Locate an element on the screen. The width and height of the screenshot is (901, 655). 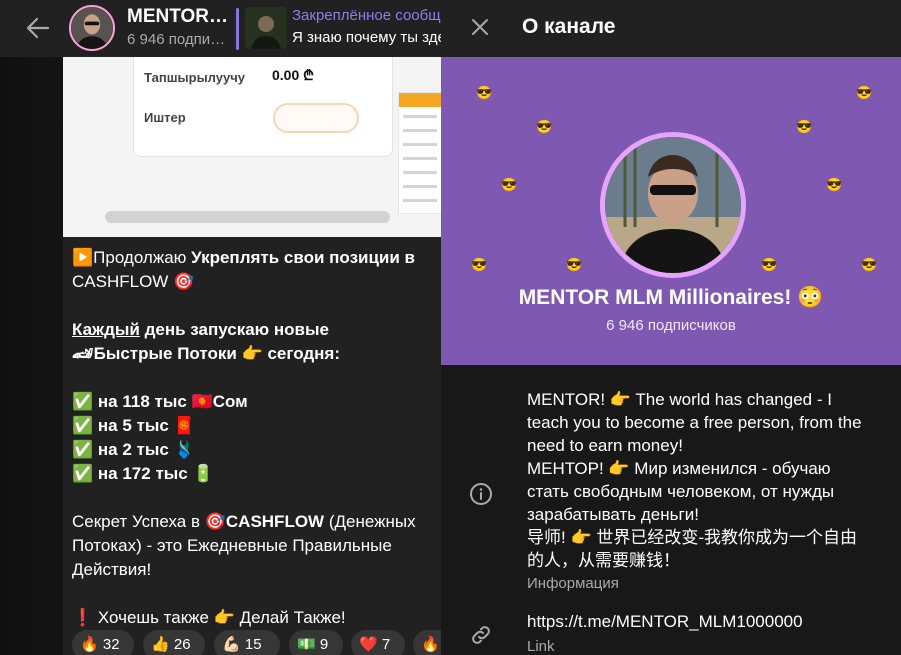
reaction-count: 7 is located at coordinates (386, 644).